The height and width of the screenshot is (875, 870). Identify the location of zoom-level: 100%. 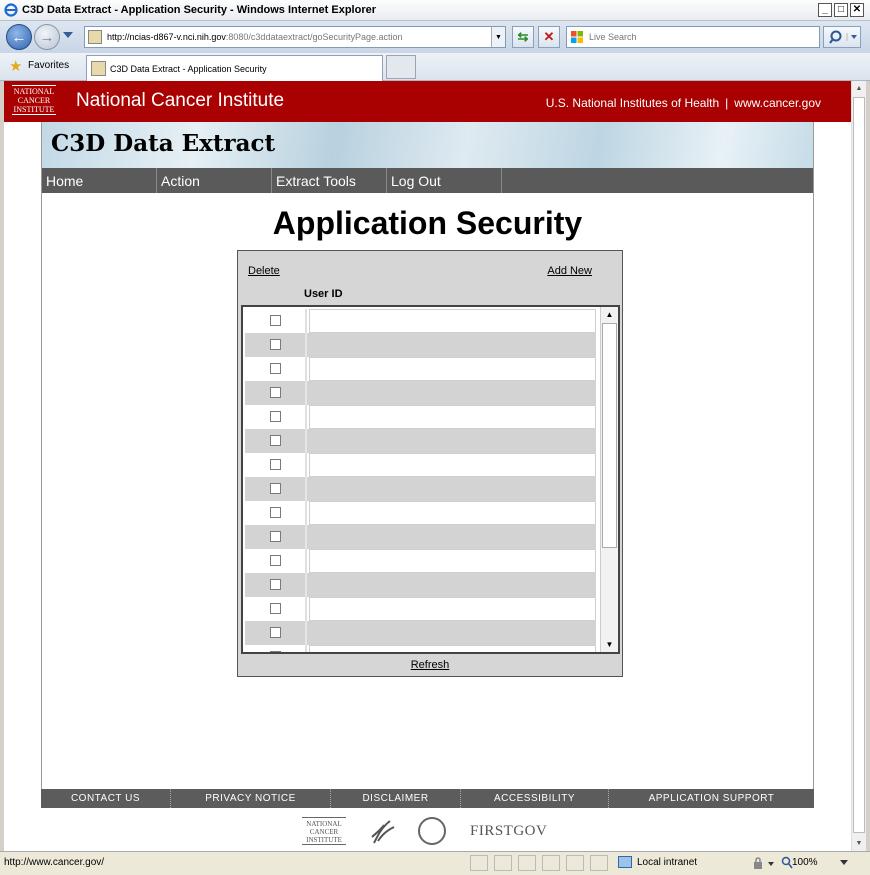
(805, 862).